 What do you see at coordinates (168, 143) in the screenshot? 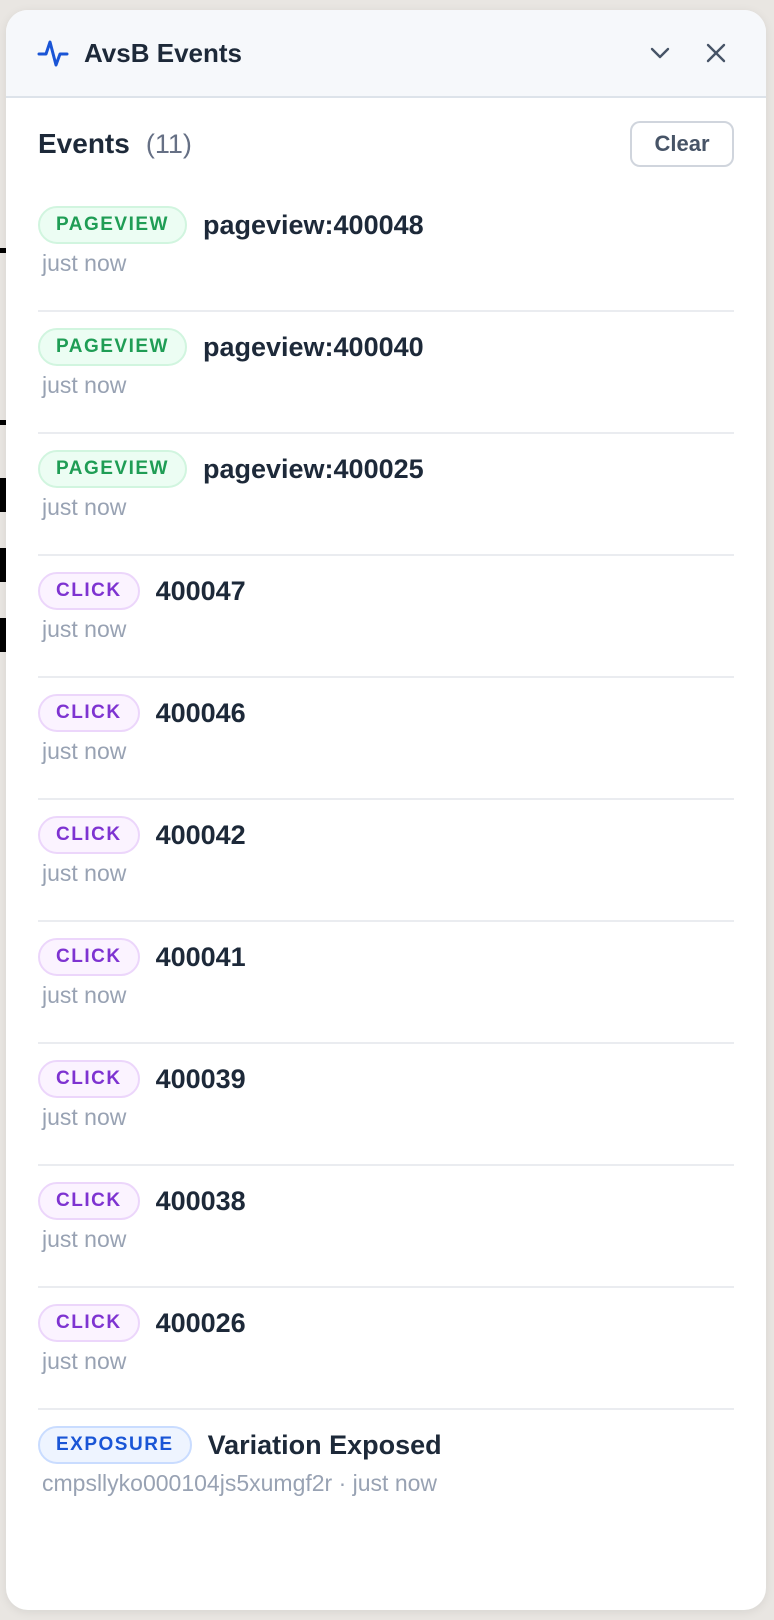
I see `events-count: (11)` at bounding box center [168, 143].